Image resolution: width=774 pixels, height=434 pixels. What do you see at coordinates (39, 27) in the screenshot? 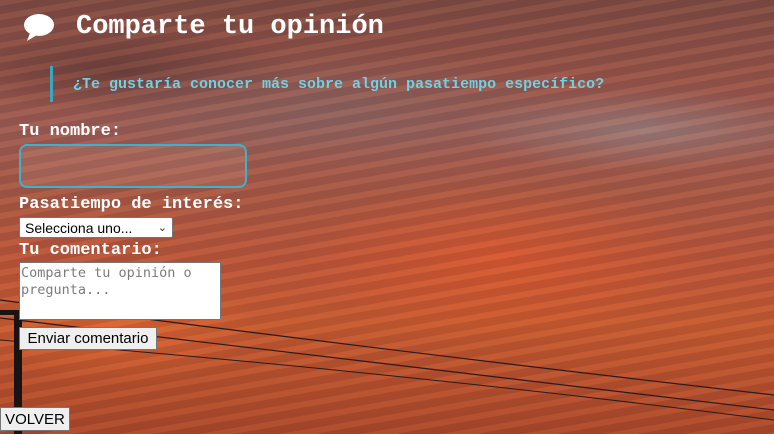
I see `speech-bubble-icon` at bounding box center [39, 27].